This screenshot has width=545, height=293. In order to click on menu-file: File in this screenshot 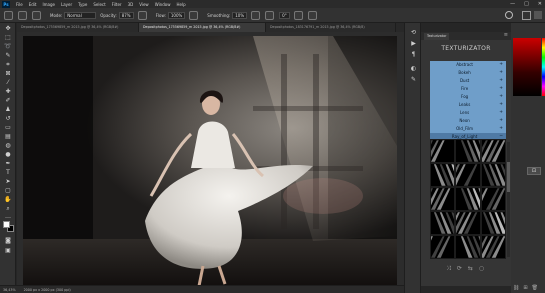, I will do `click(19, 4)`.